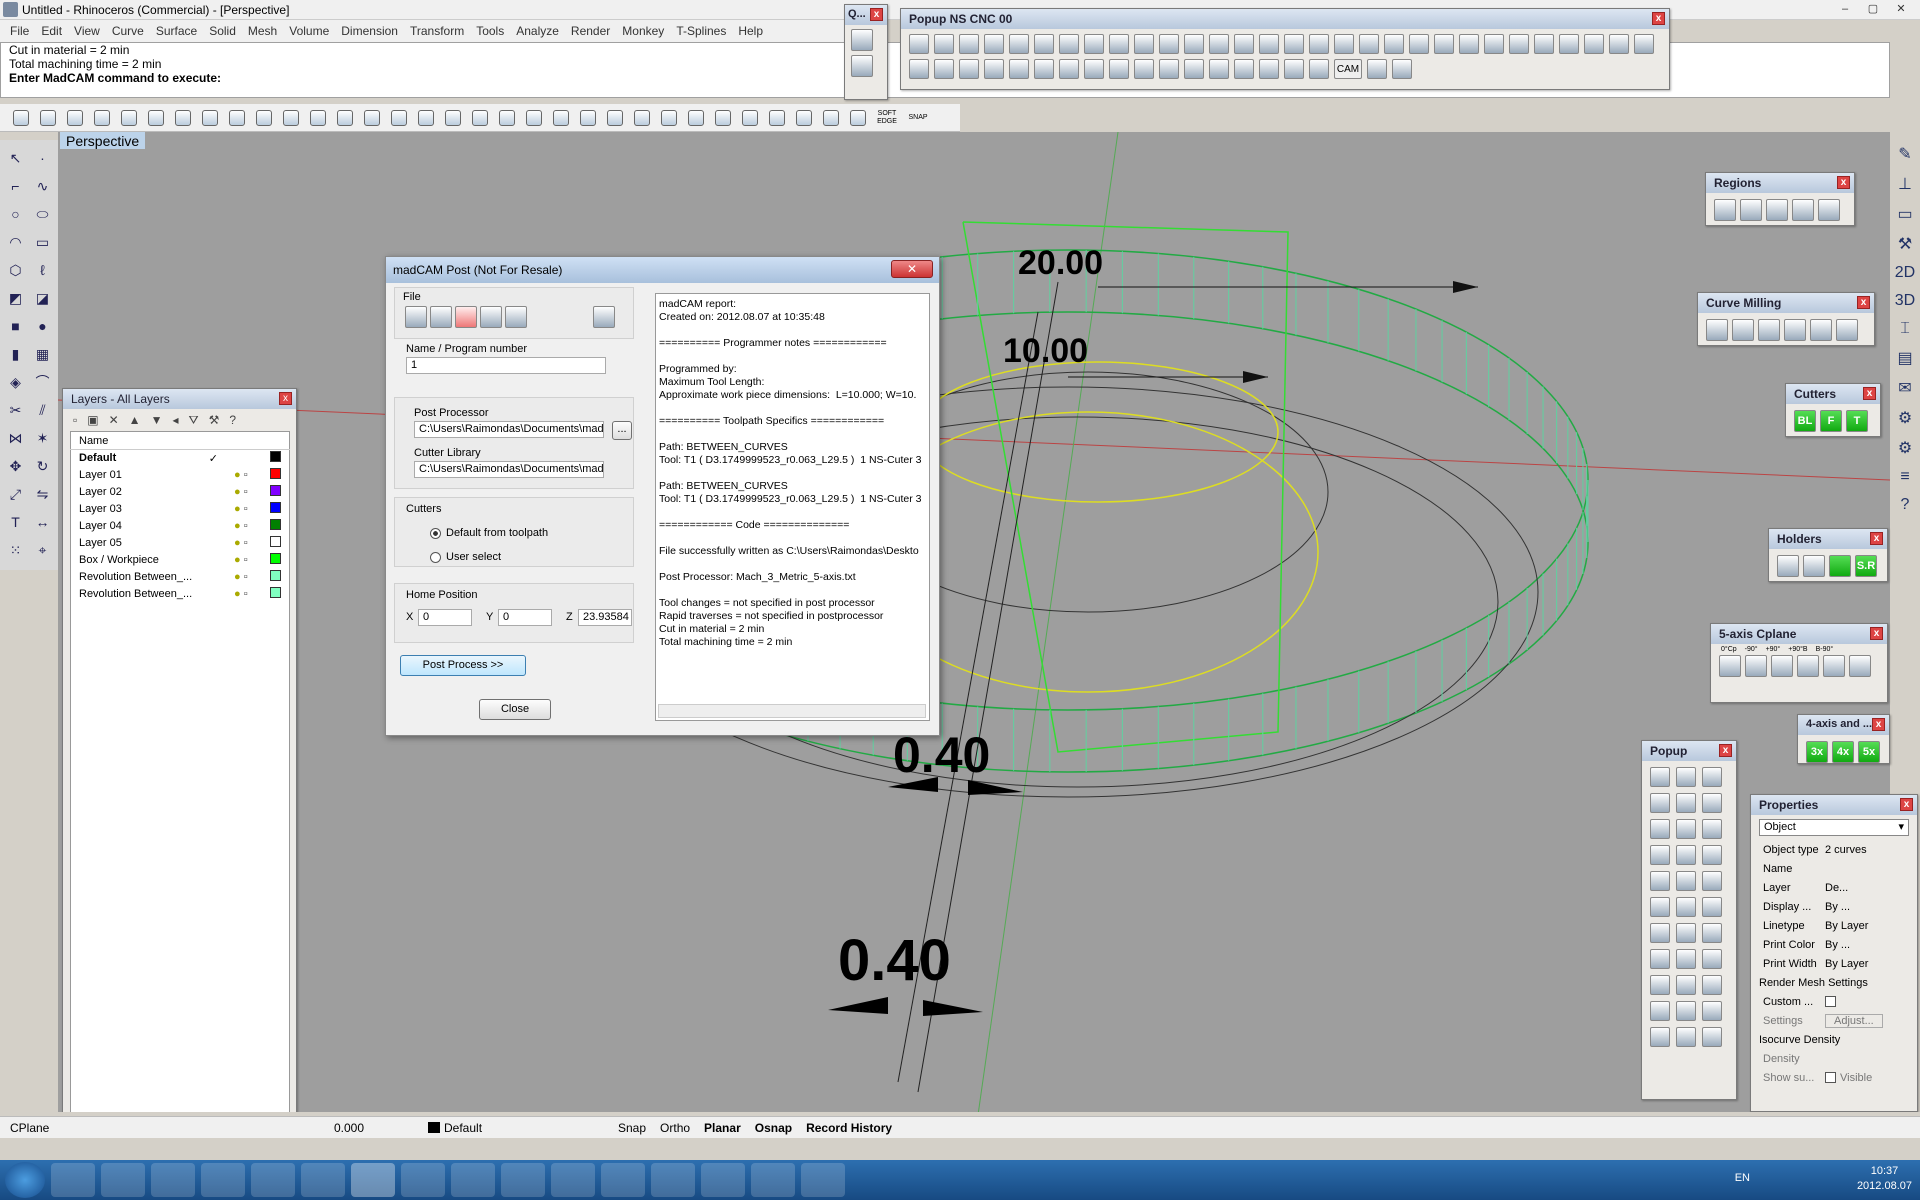 The image size is (1920, 1200). Describe the element at coordinates (489, 533) in the screenshot. I see `default-radio: Default from toolpath` at that location.